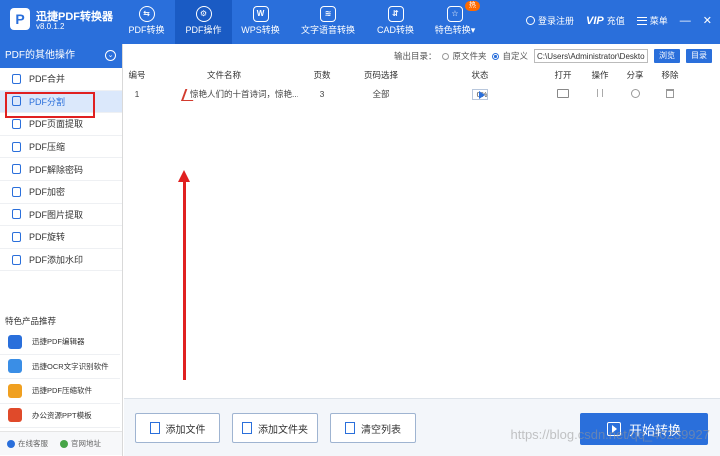  Describe the element at coordinates (469, 56) in the screenshot. I see `radio-label: 原文件夹` at that location.